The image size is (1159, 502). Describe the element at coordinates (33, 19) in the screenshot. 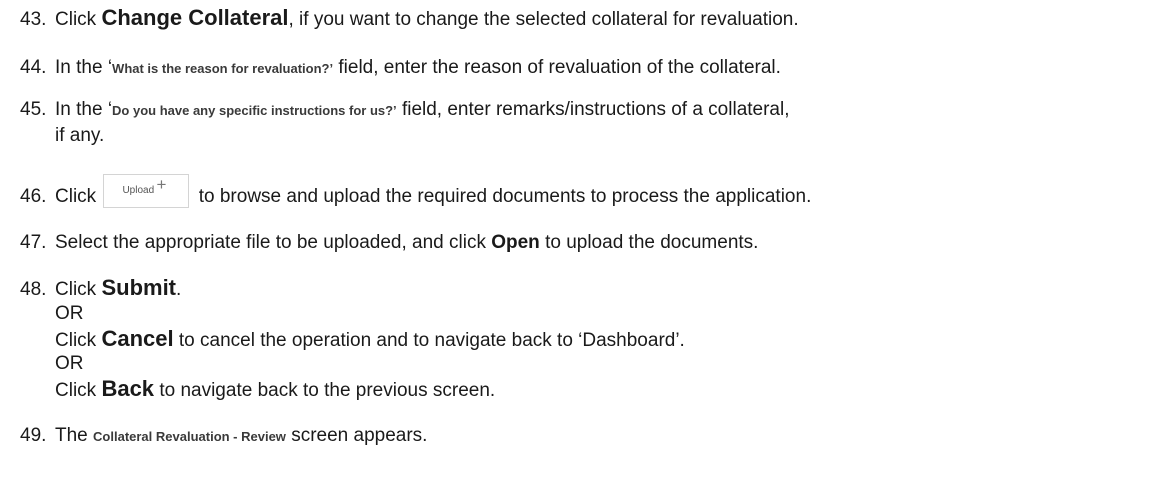

I see `step-number: 43.` at that location.